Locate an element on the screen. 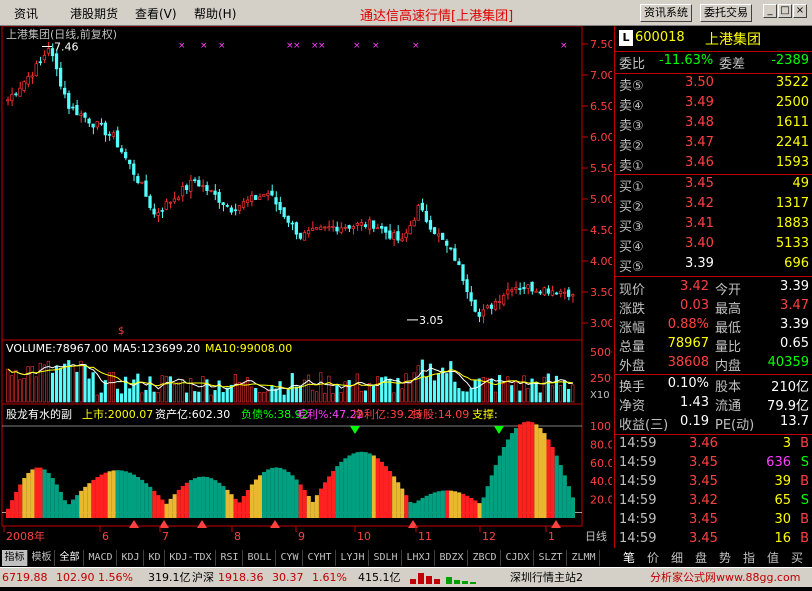 The height and width of the screenshot is (591, 812). ask-row: 卖⑤ 3.50 3522 is located at coordinates (713, 85).